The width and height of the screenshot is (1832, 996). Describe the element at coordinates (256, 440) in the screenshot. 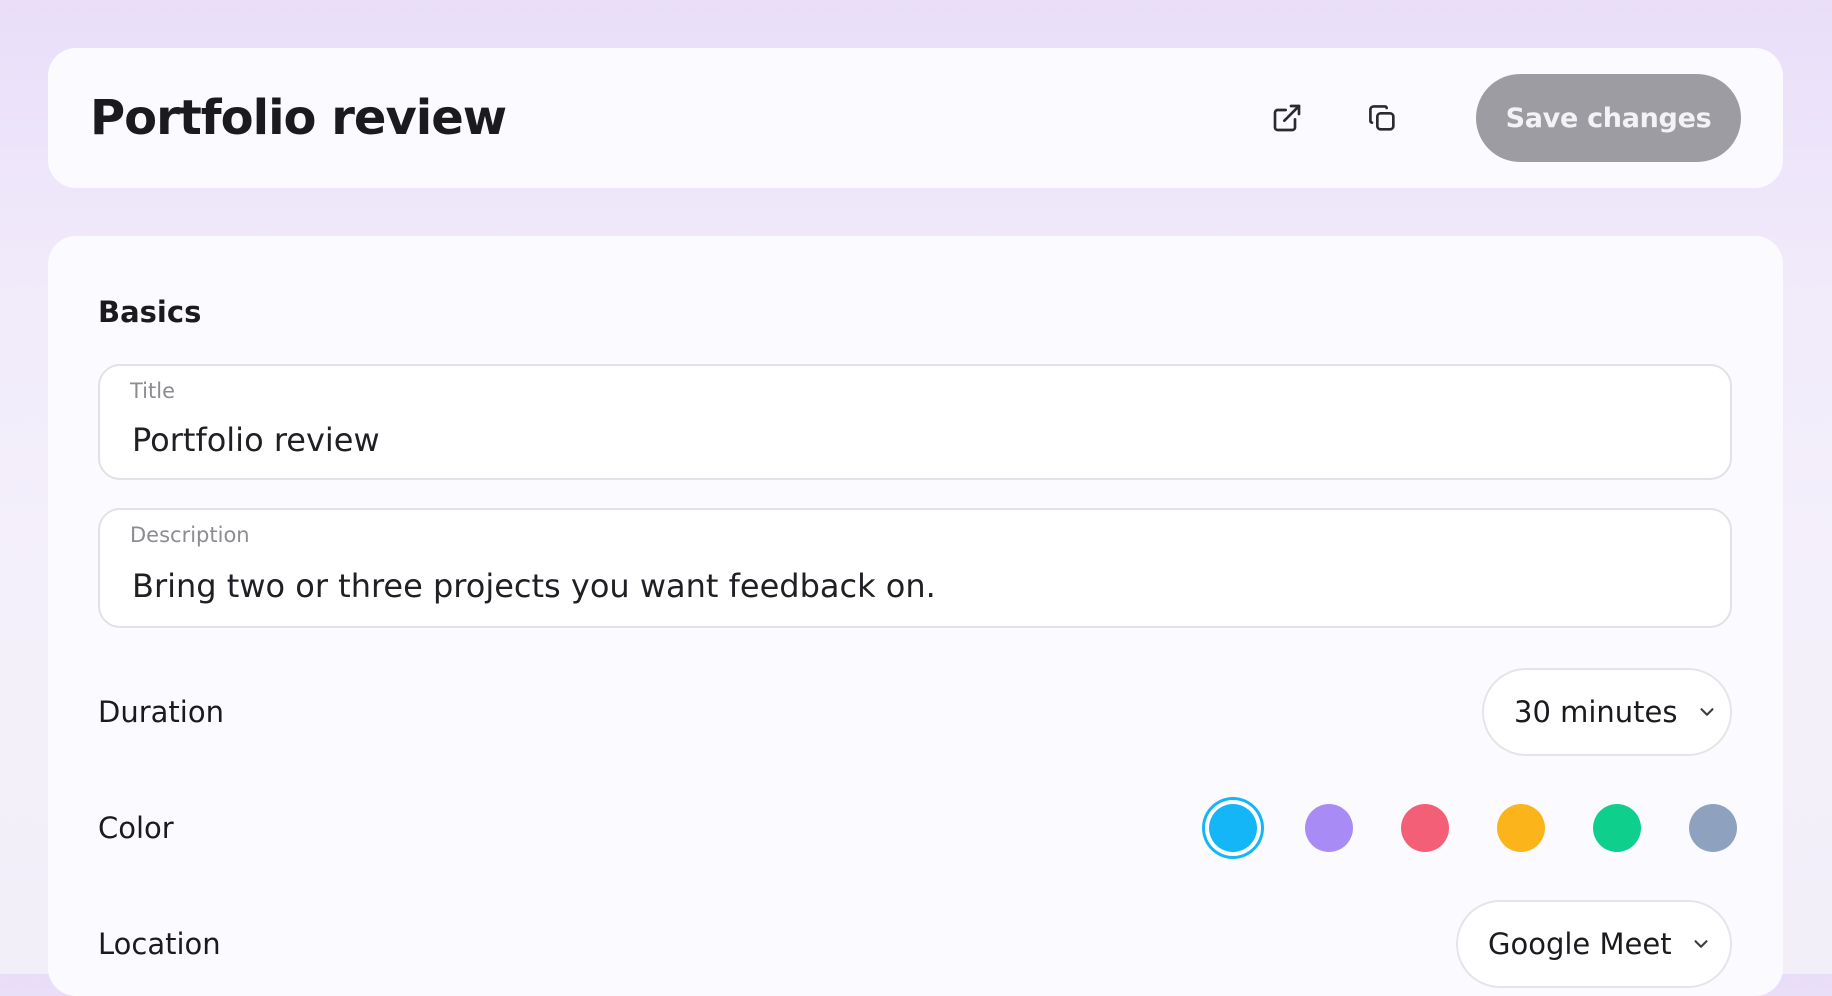

I see `title-field-value: Portfolio review` at that location.